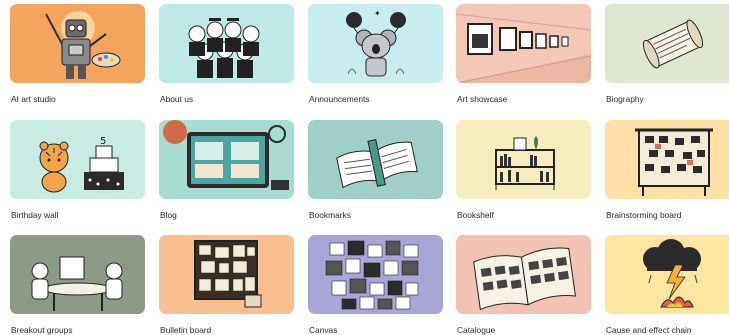 This screenshot has height=335, width=729. What do you see at coordinates (476, 330) in the screenshot?
I see `template-label: Catalogue` at bounding box center [476, 330].